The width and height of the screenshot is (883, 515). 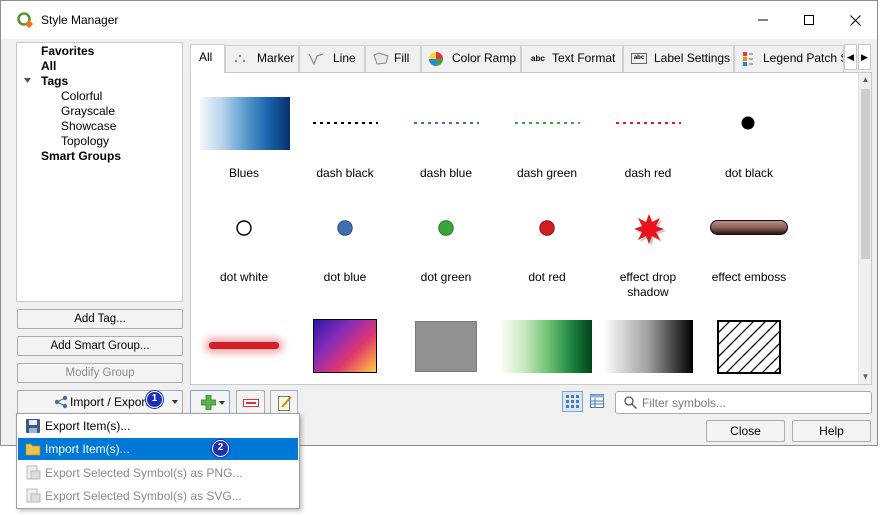 What do you see at coordinates (648, 123) in the screenshot?
I see `symbol-preview-dash-red` at bounding box center [648, 123].